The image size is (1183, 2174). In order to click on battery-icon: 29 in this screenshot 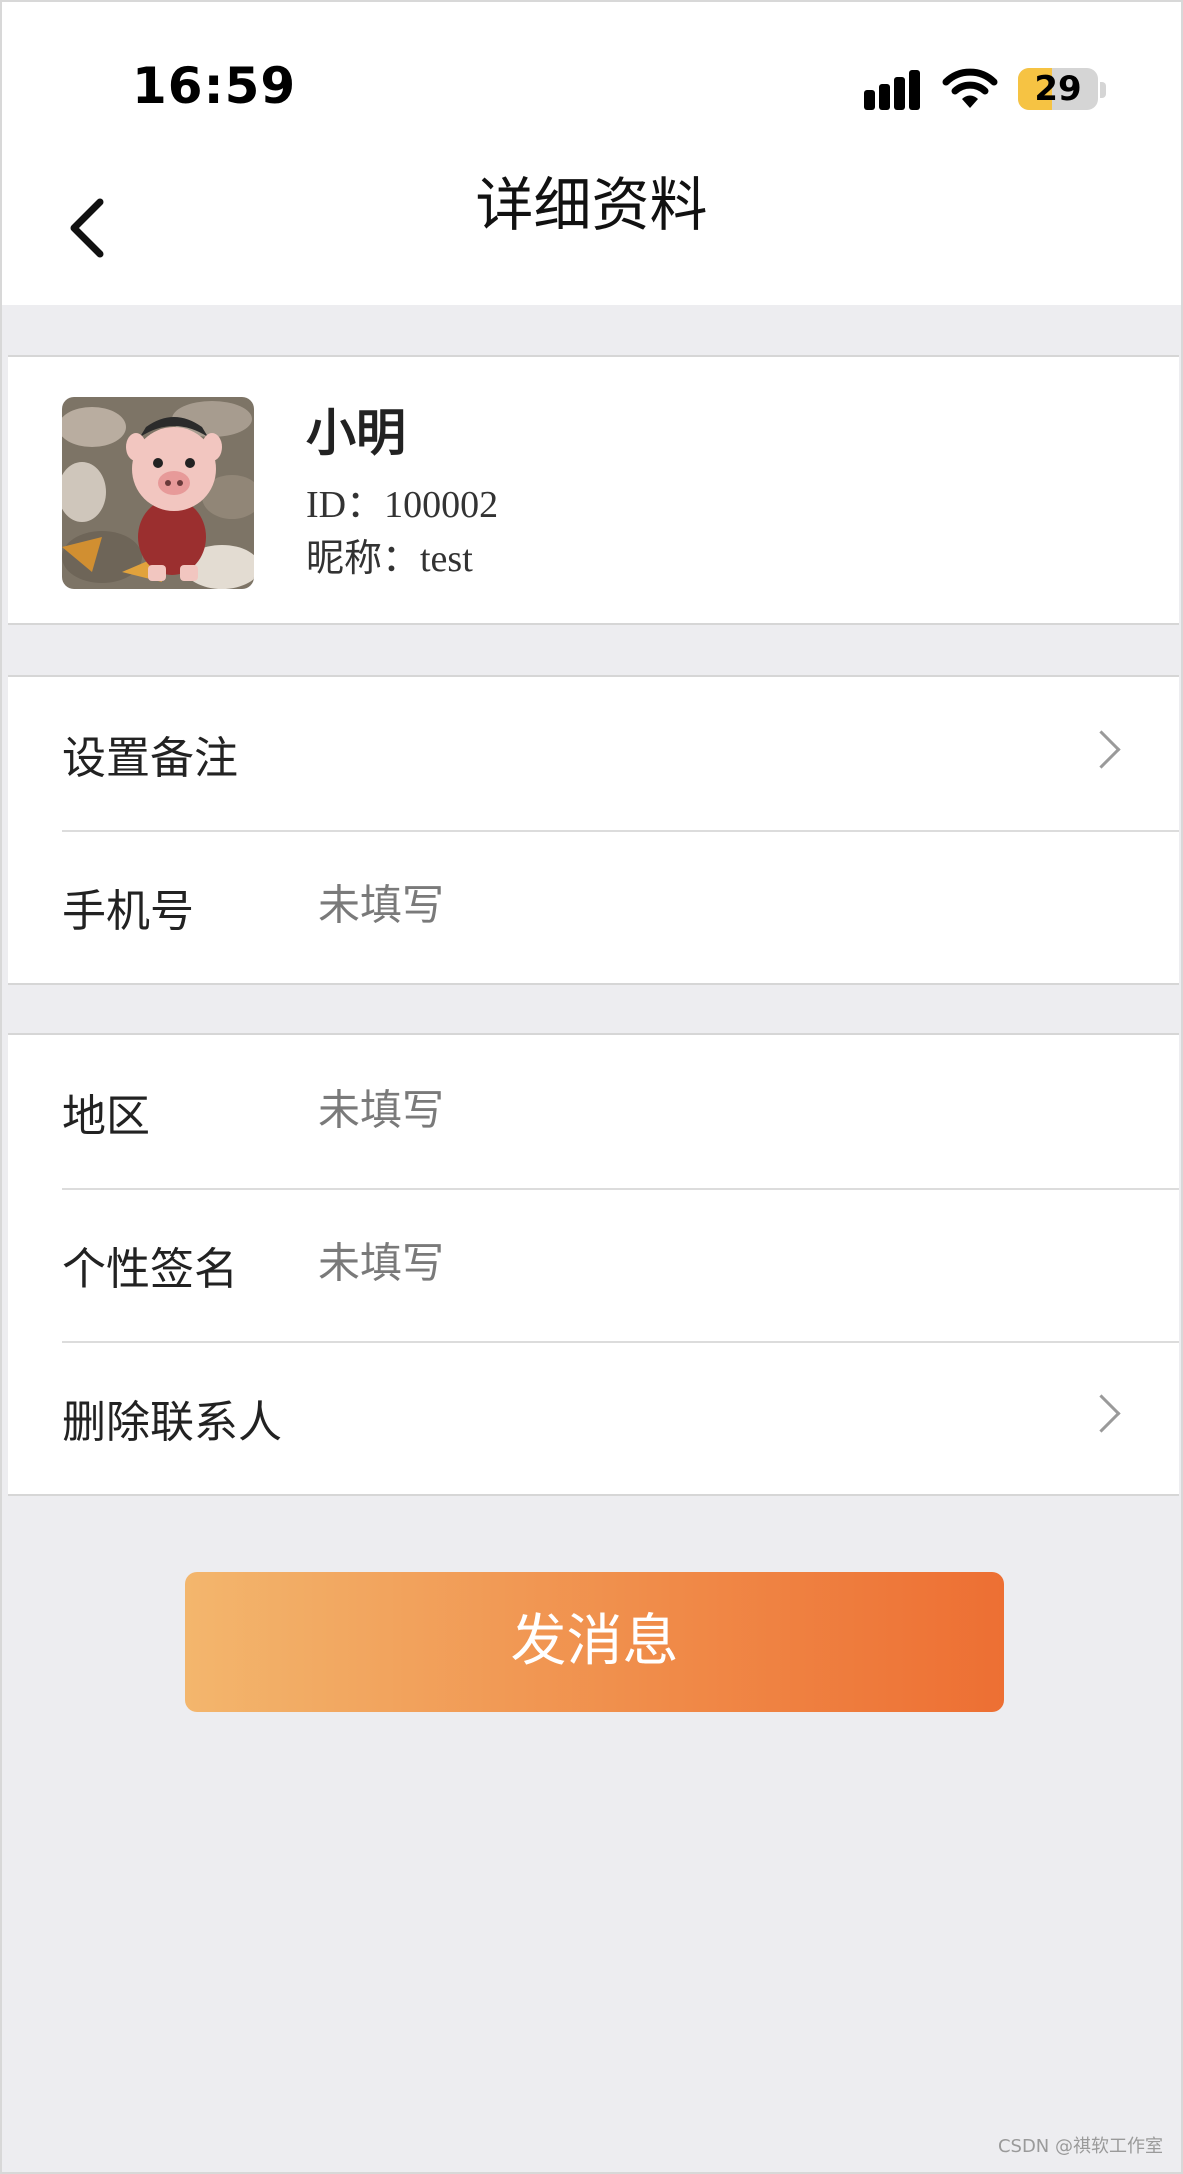, I will do `click(1058, 89)`.